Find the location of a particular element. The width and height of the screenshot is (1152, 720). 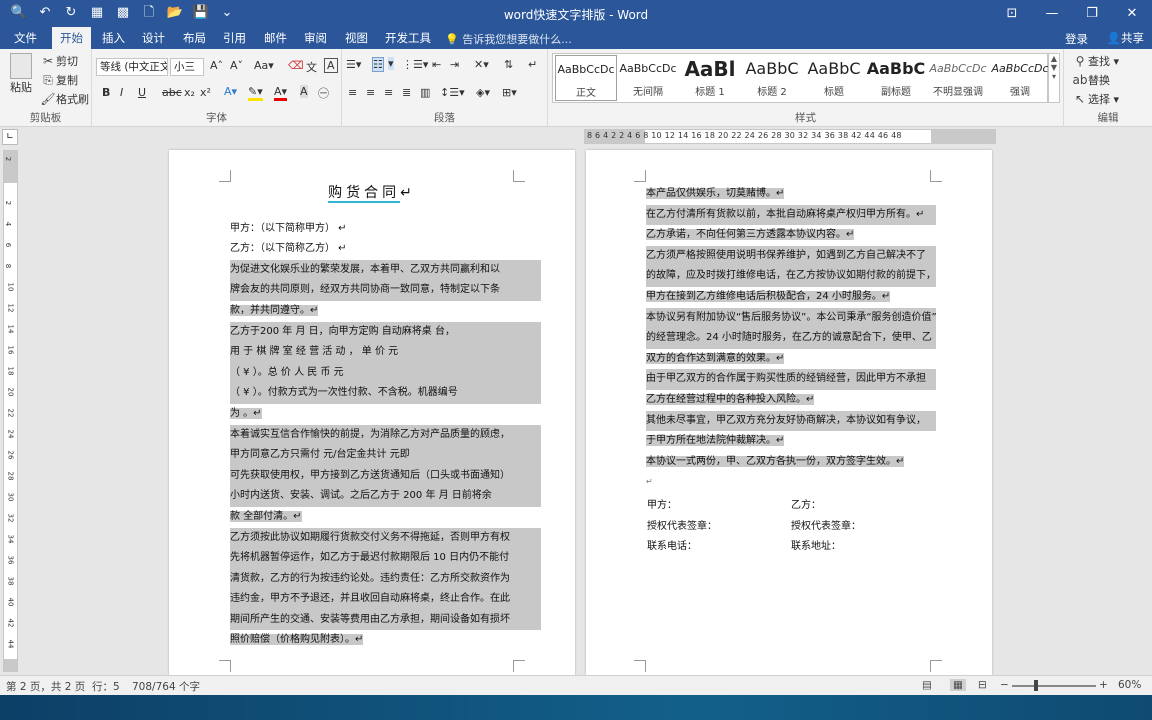

vruler-number: 2 is located at coordinates (8, 203).